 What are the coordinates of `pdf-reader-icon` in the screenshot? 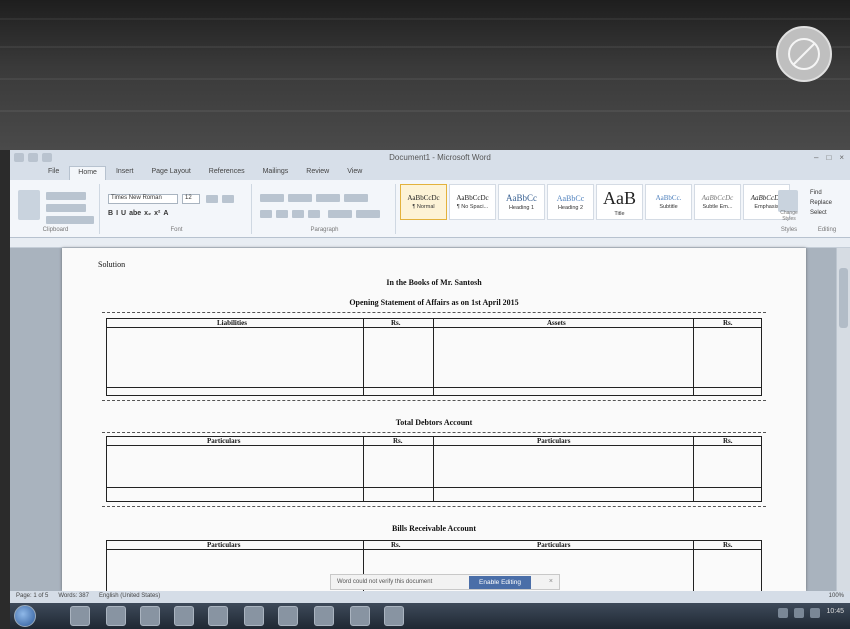 It's located at (288, 616).